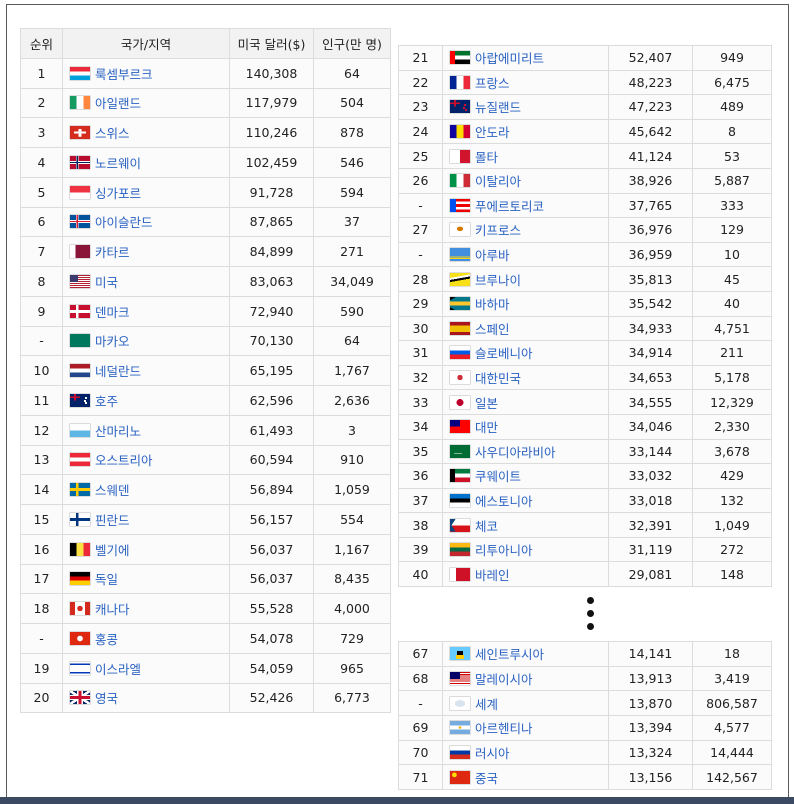  What do you see at coordinates (205, 341) in the screenshot?
I see `table-row: - 마카오 70,130 64` at bounding box center [205, 341].